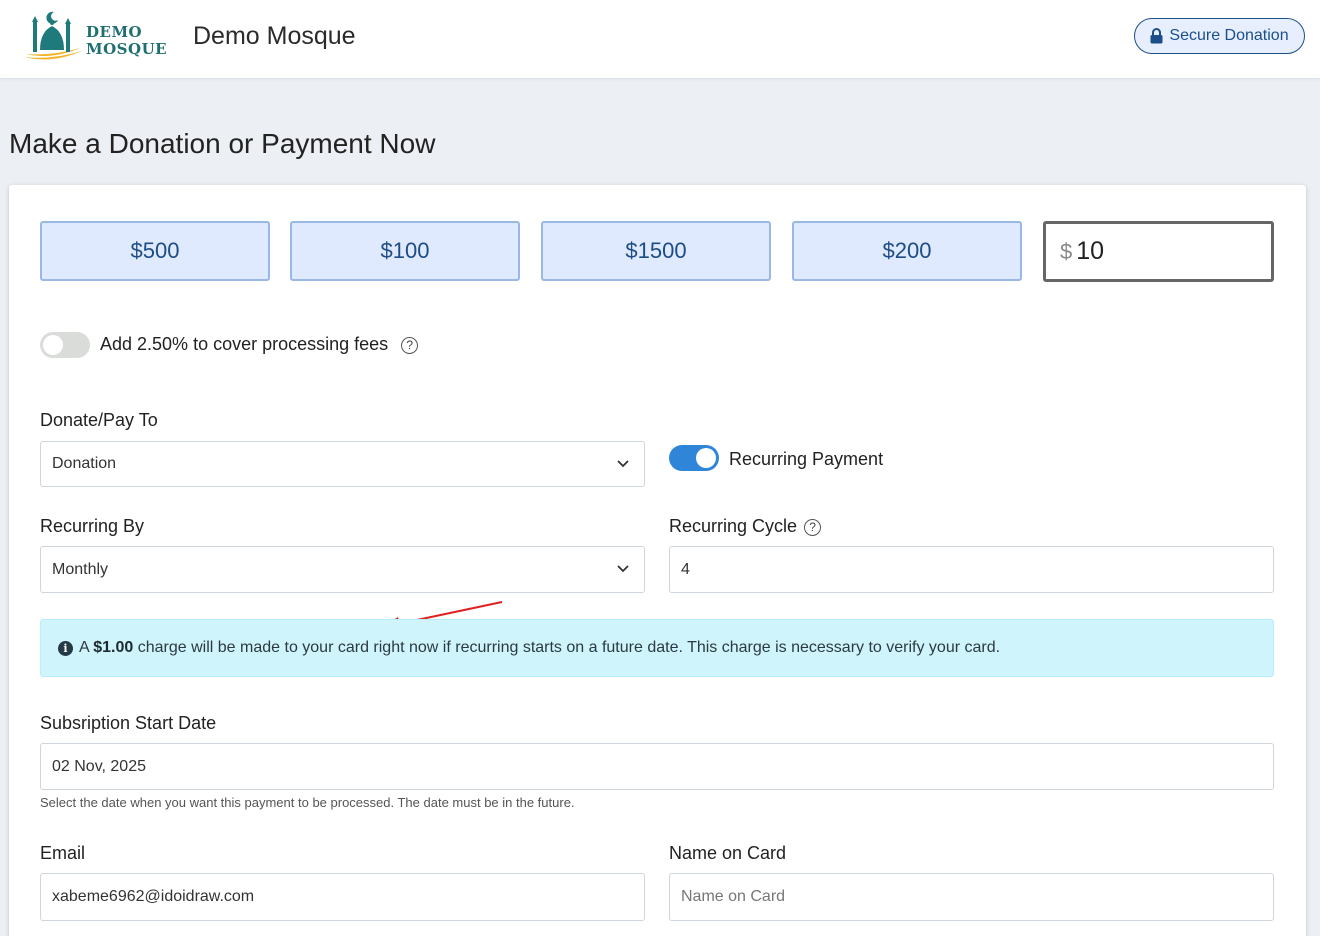  I want to click on alert-amount: $1.00, so click(113, 647).